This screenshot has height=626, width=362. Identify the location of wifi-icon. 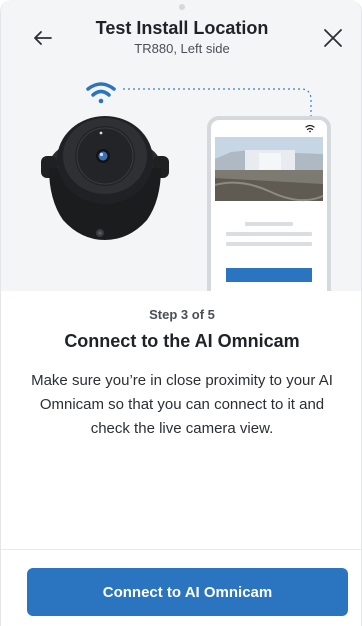
(101, 93).